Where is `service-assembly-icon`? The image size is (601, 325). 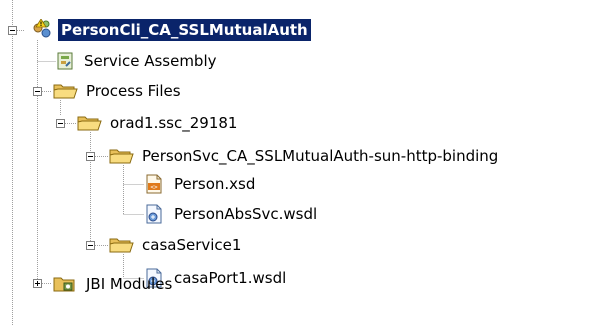 service-assembly-icon is located at coordinates (65, 61).